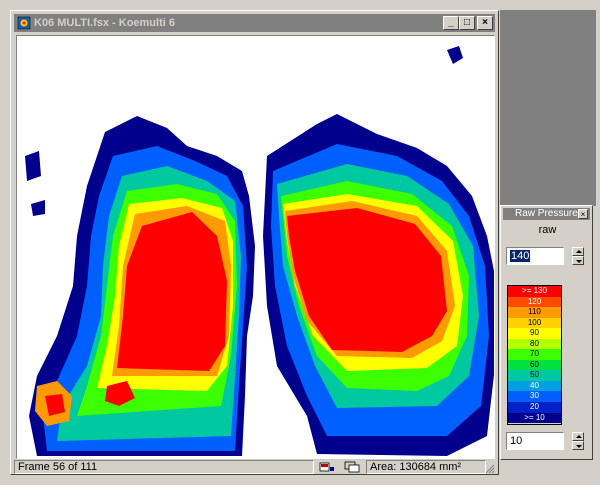 The width and height of the screenshot is (600, 485). I want to click on max-decrease-button, so click(578, 260).